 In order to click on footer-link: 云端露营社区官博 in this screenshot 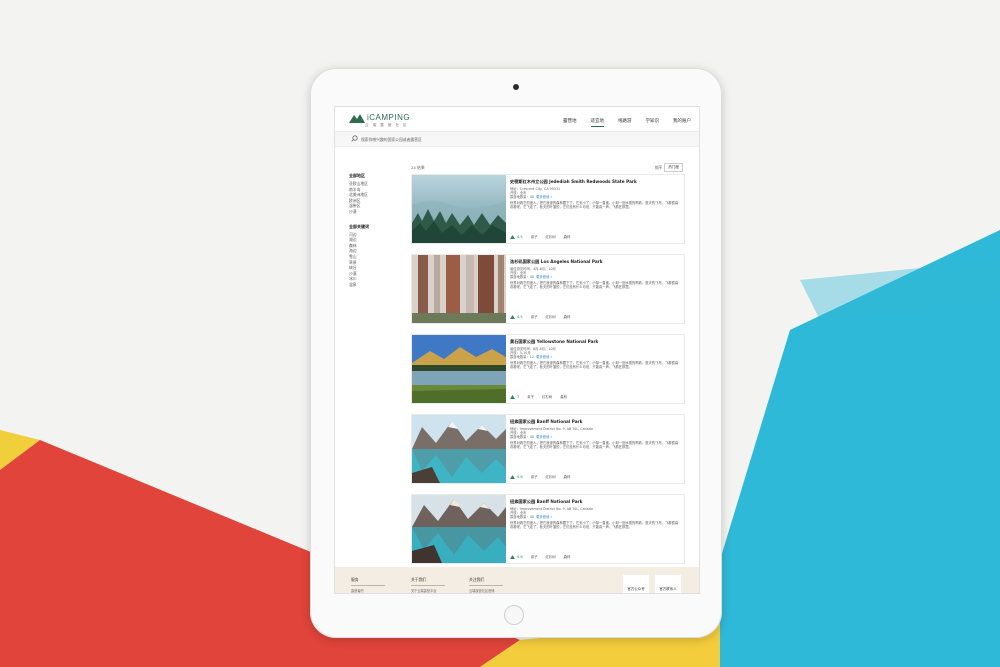, I will do `click(486, 590)`.